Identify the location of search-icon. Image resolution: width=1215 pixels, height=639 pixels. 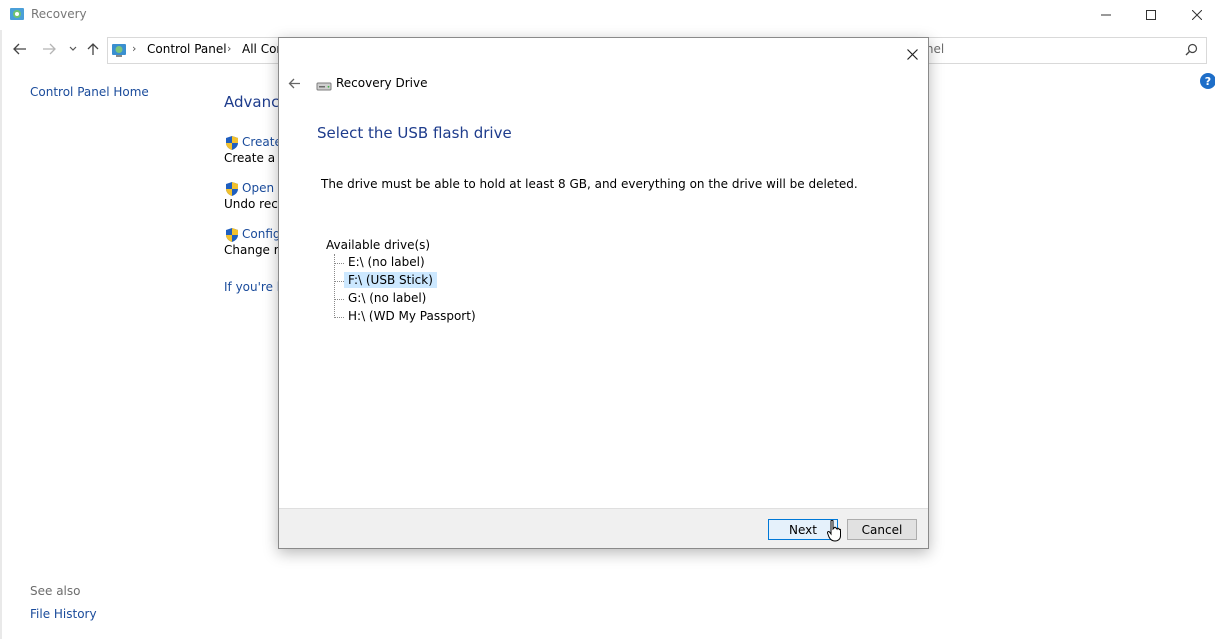
(1191, 49).